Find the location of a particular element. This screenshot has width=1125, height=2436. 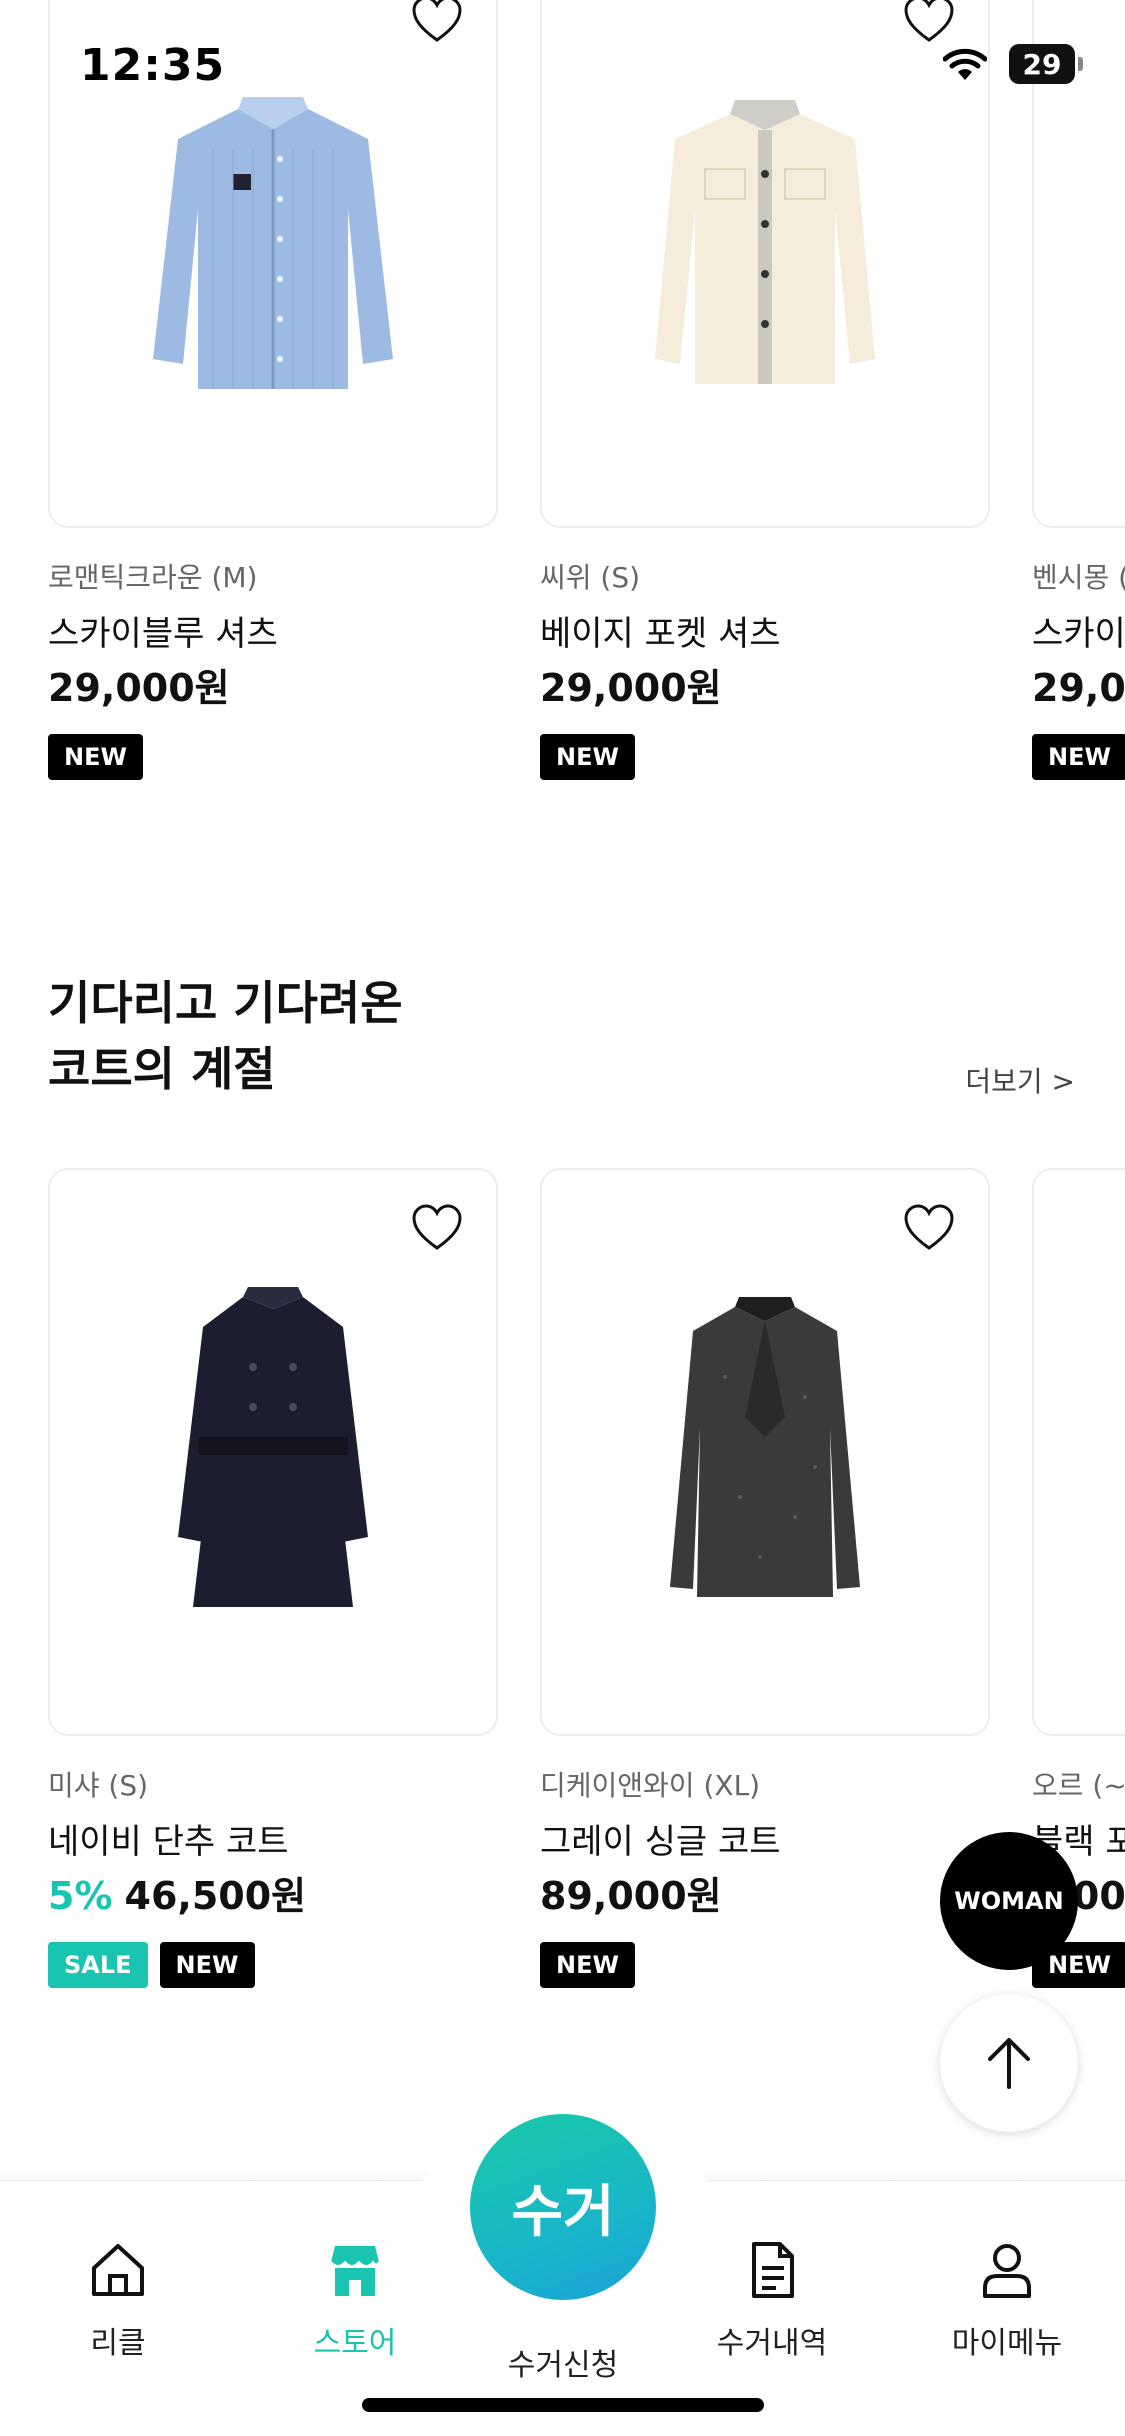

section-title-line2: 코트의 계절 is located at coordinates (162, 1069).